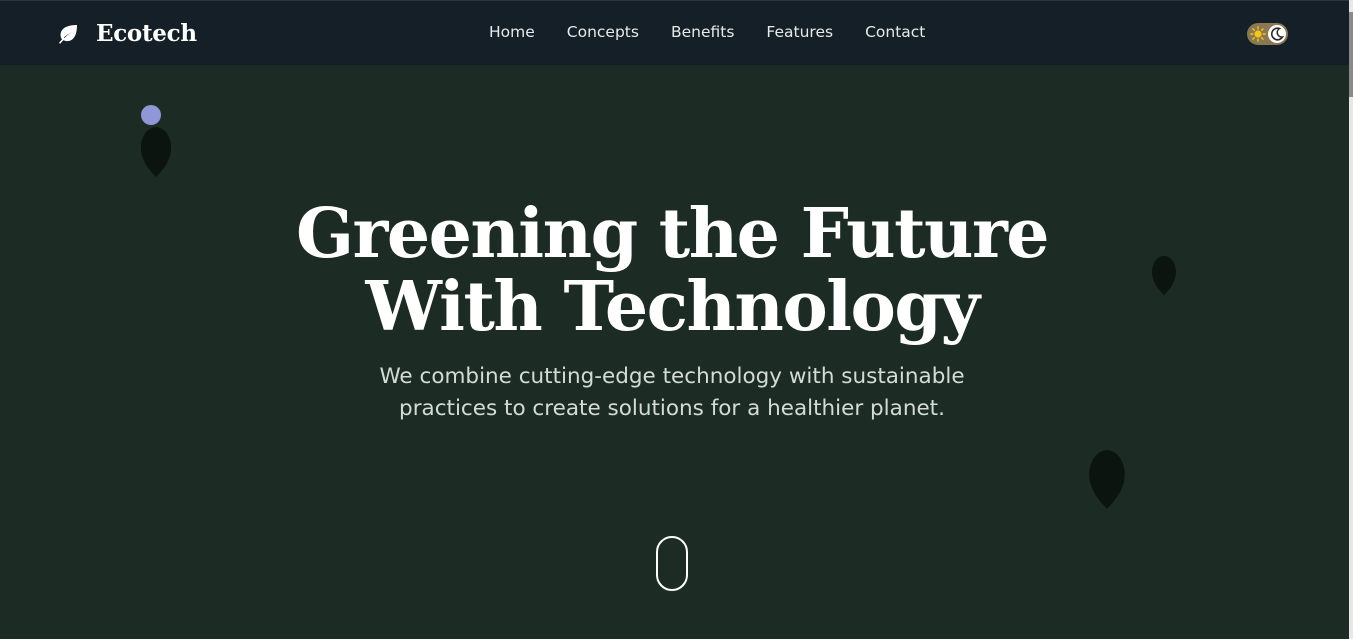 The height and width of the screenshot is (639, 1353). I want to click on sun-icon, so click(1258, 34).